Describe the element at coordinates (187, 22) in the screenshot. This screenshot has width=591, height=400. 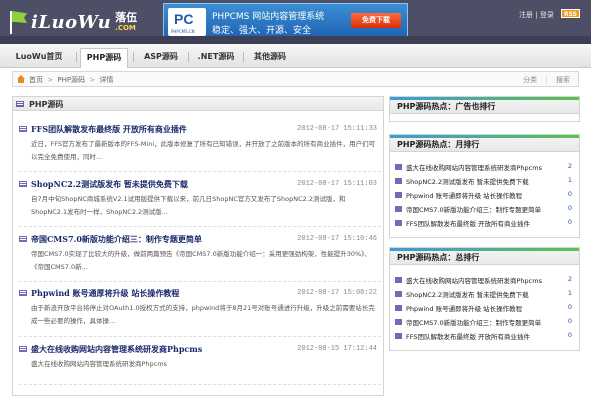
I see `phpcms-logo: PC PHPCMS.CN` at that location.